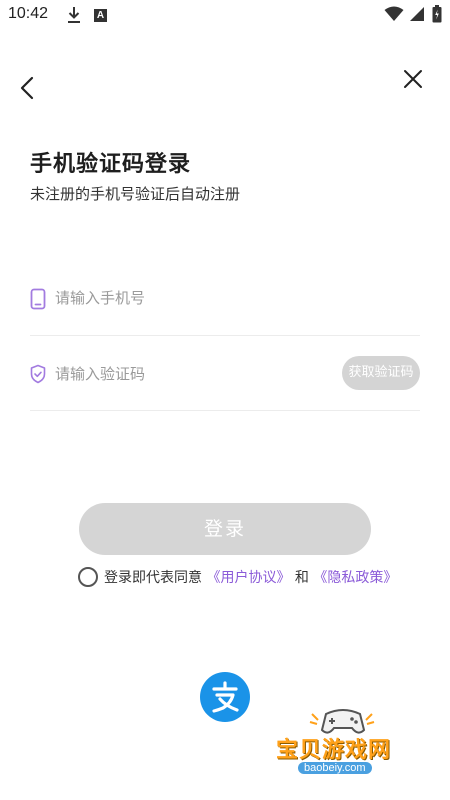  I want to click on download-icon, so click(74, 17).